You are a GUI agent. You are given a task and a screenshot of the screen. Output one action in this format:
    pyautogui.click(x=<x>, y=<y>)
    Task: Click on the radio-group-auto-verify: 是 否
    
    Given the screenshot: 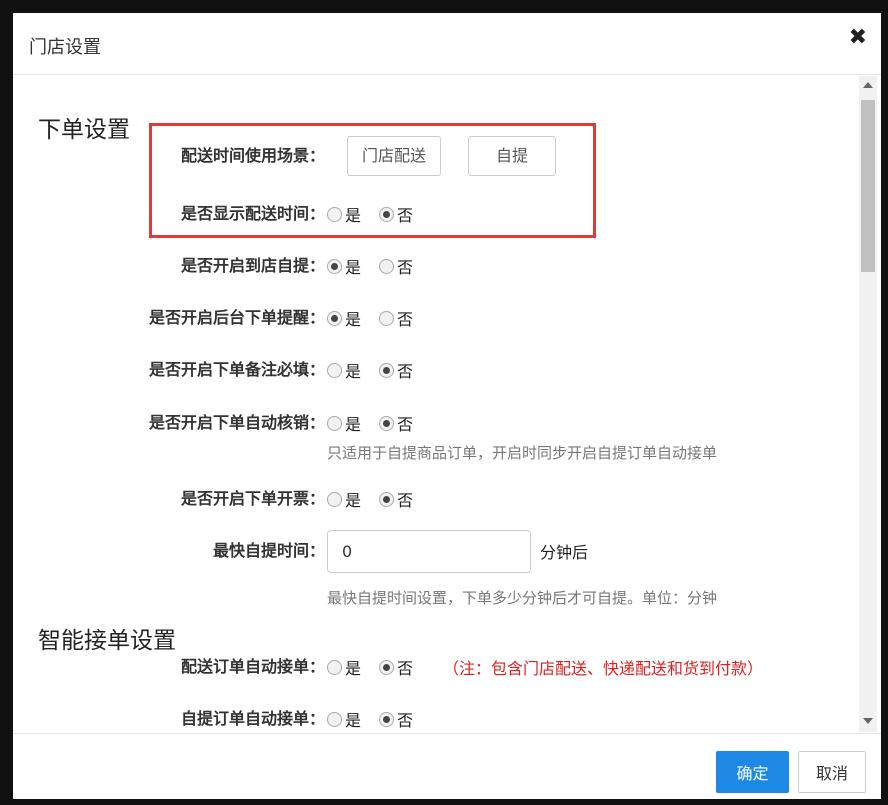 What is the action you would take?
    pyautogui.click(x=379, y=423)
    